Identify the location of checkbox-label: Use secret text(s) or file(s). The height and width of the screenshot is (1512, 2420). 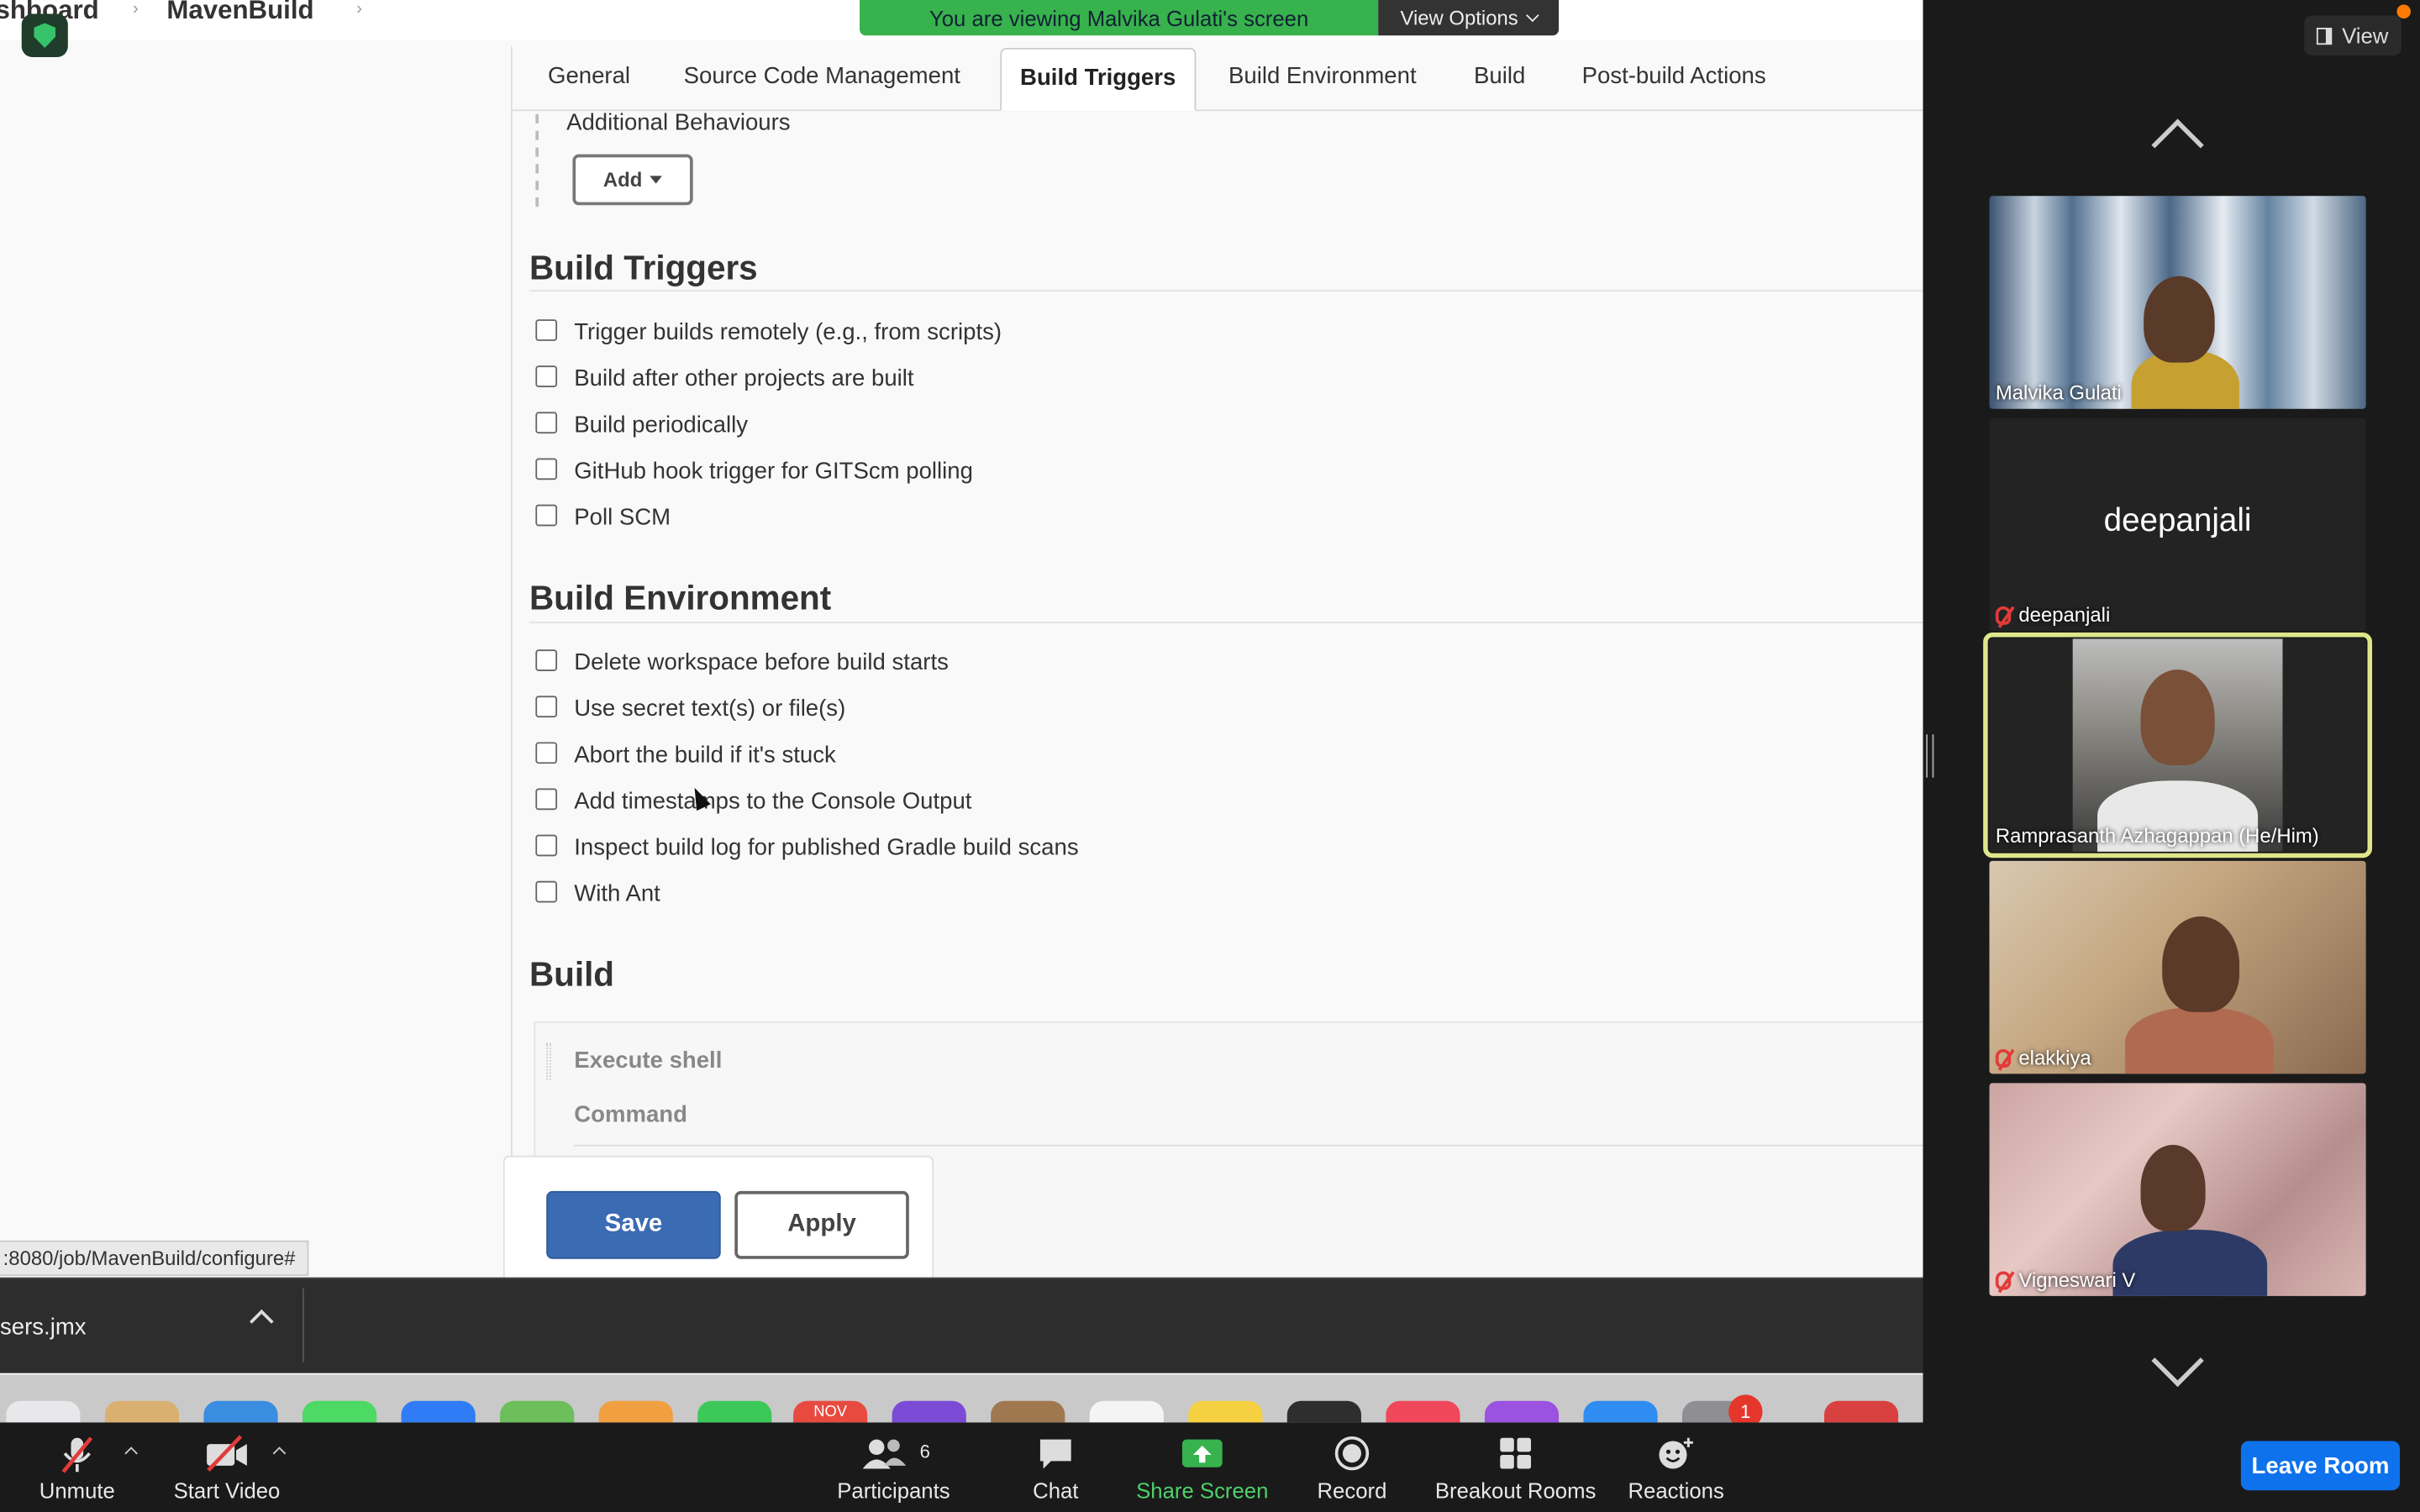
(710, 709).